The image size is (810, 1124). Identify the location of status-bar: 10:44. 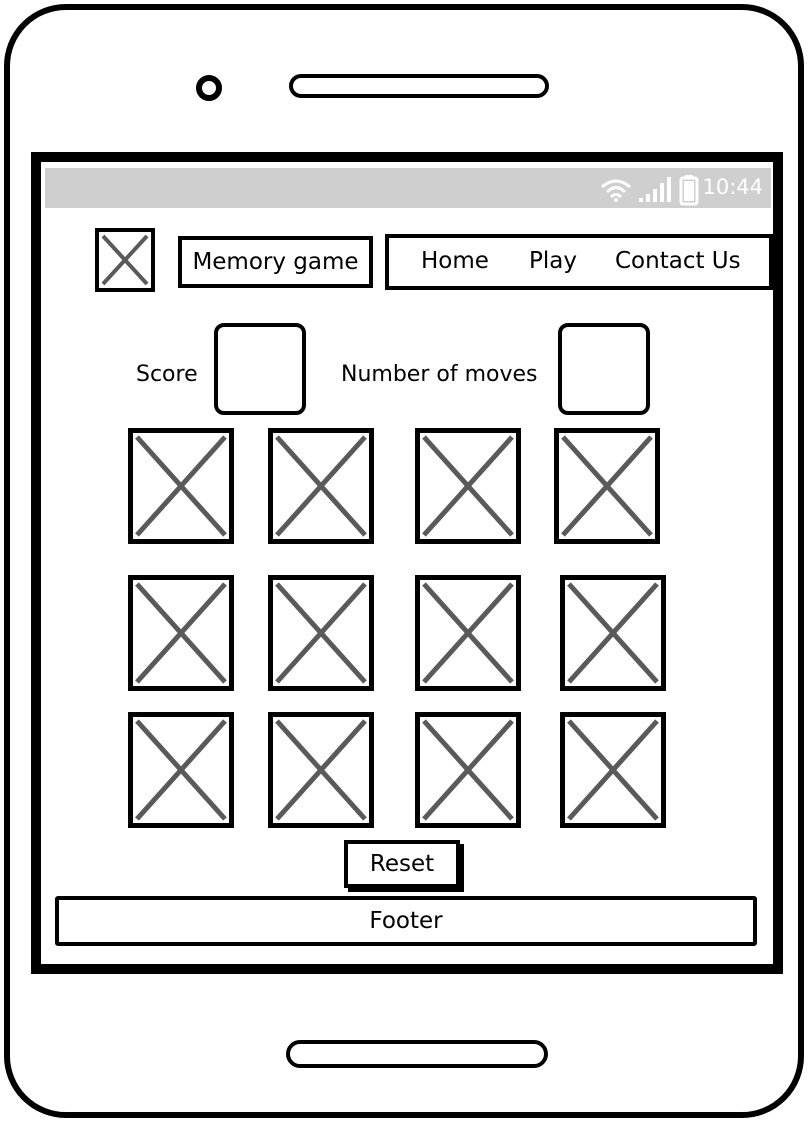
(408, 188).